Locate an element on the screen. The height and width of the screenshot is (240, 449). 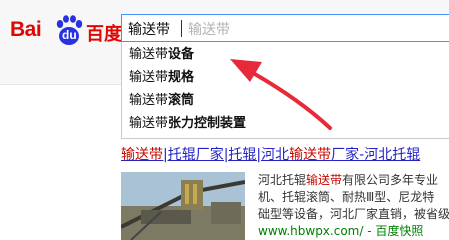
search-input-ghost-text: 输送带 is located at coordinates (209, 30).